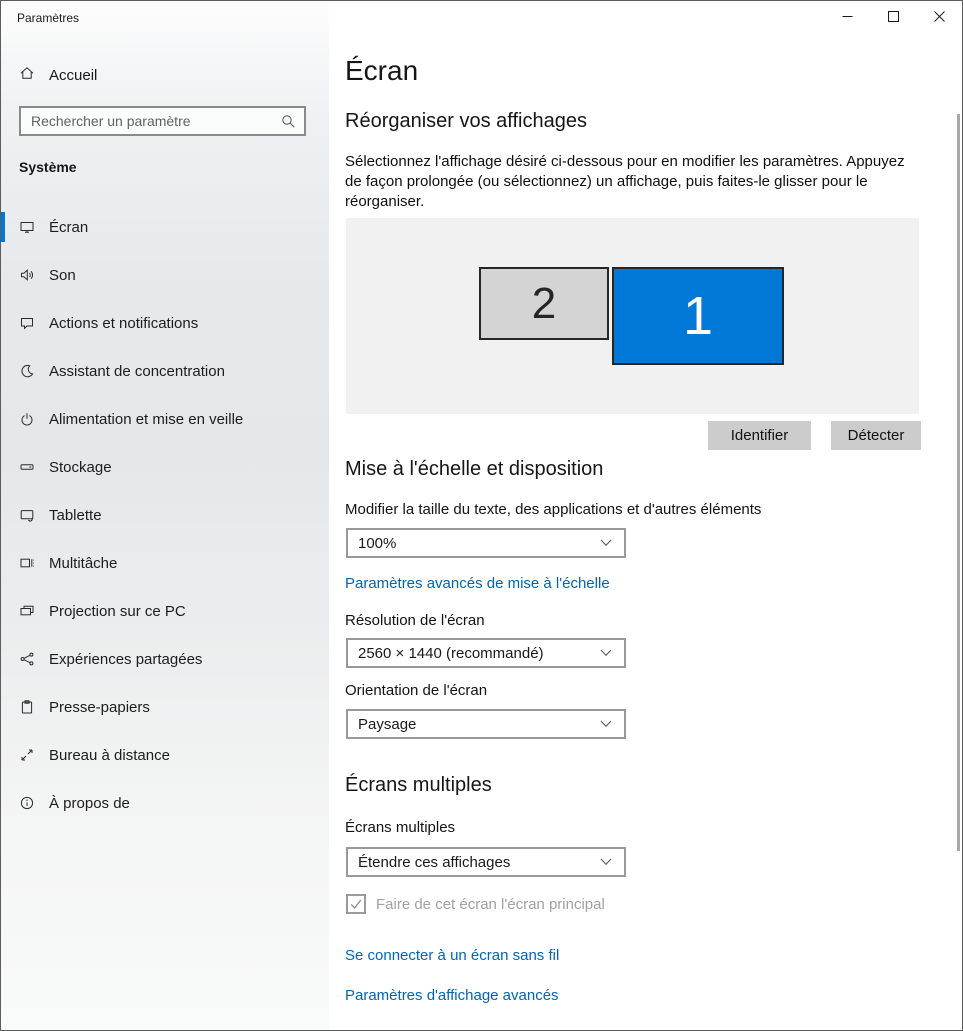 The width and height of the screenshot is (963, 1031). I want to click on page-title: Écran, so click(382, 70).